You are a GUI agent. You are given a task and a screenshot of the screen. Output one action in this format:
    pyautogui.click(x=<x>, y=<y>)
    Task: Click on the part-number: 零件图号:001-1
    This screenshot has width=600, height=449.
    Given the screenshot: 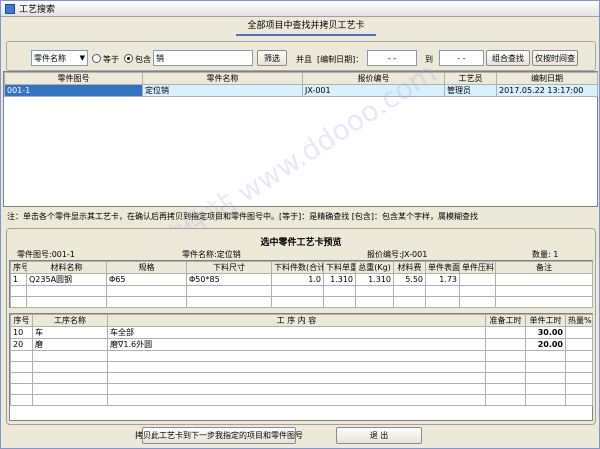 What is the action you would take?
    pyautogui.click(x=46, y=254)
    